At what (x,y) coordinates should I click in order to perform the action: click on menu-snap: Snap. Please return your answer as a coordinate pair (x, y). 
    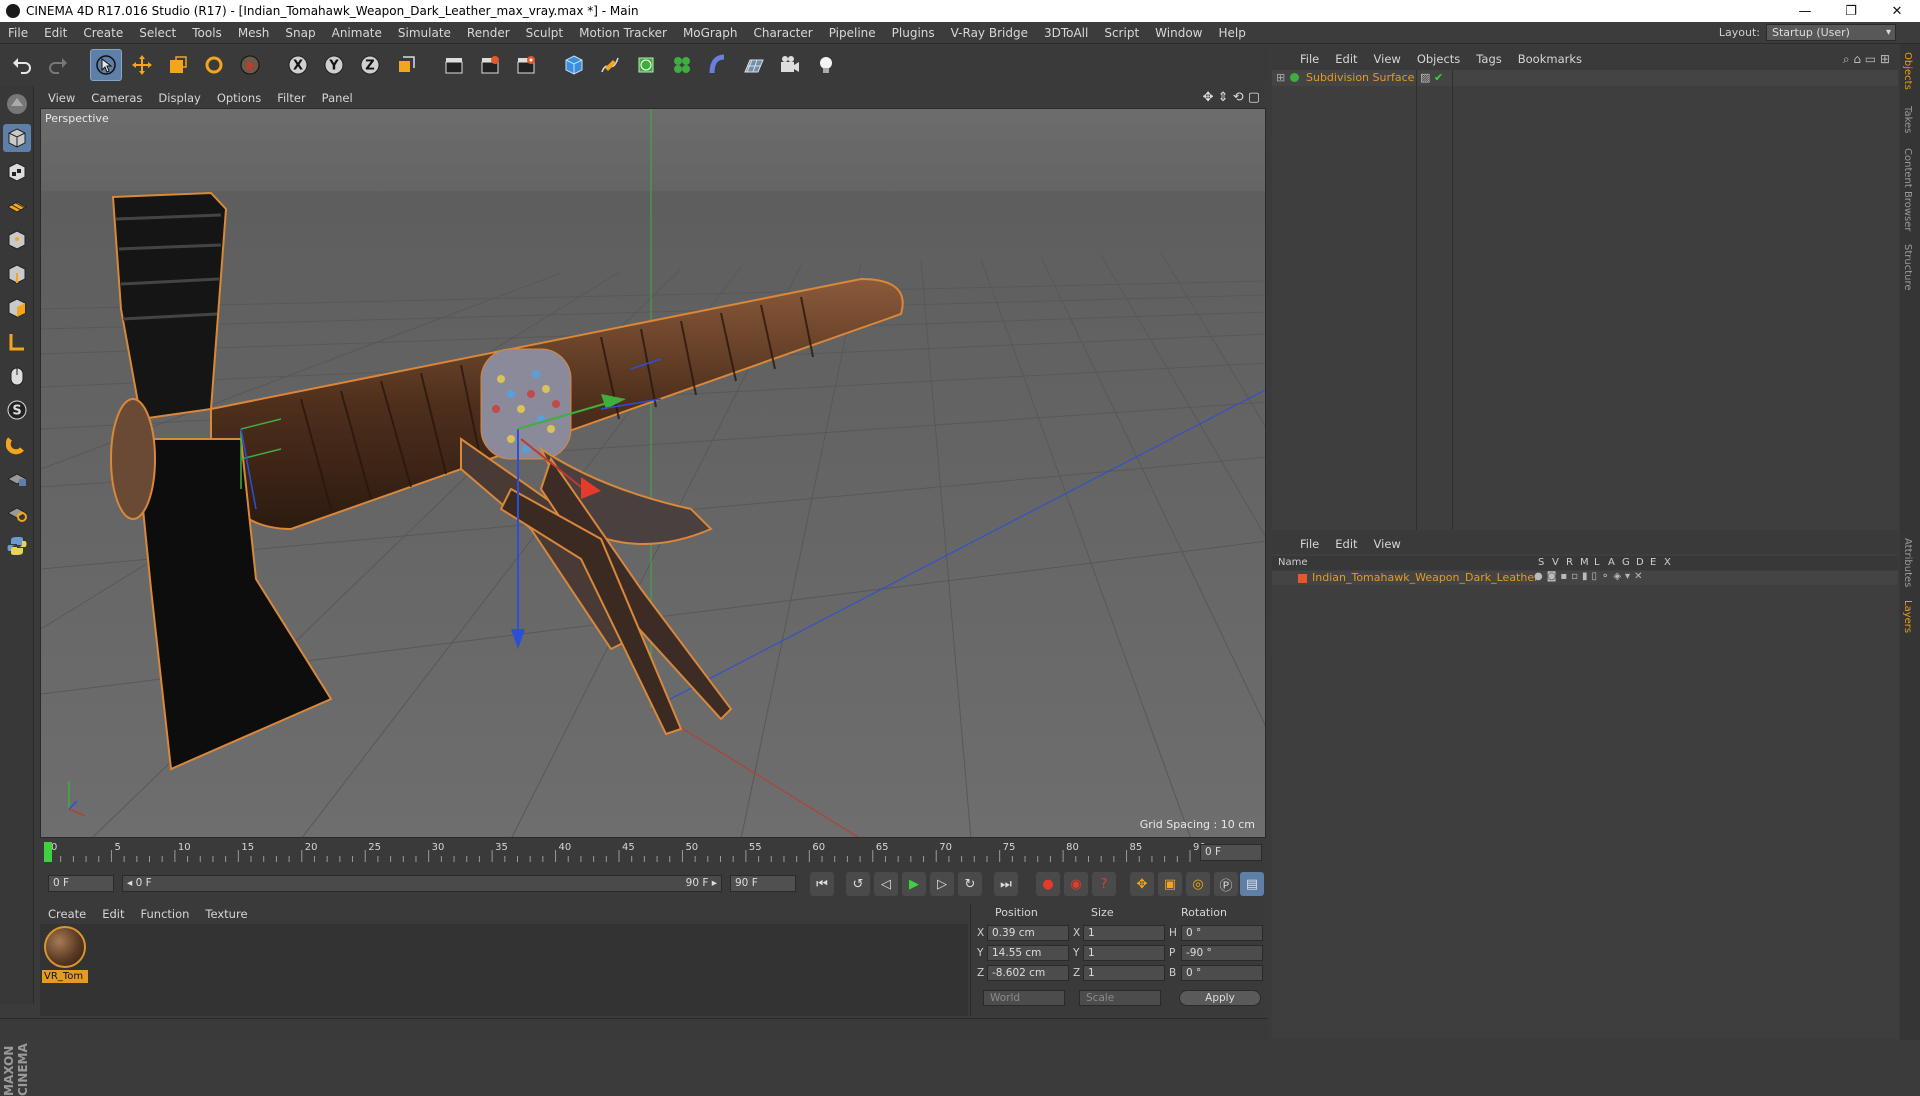
    Looking at the image, I should click on (300, 33).